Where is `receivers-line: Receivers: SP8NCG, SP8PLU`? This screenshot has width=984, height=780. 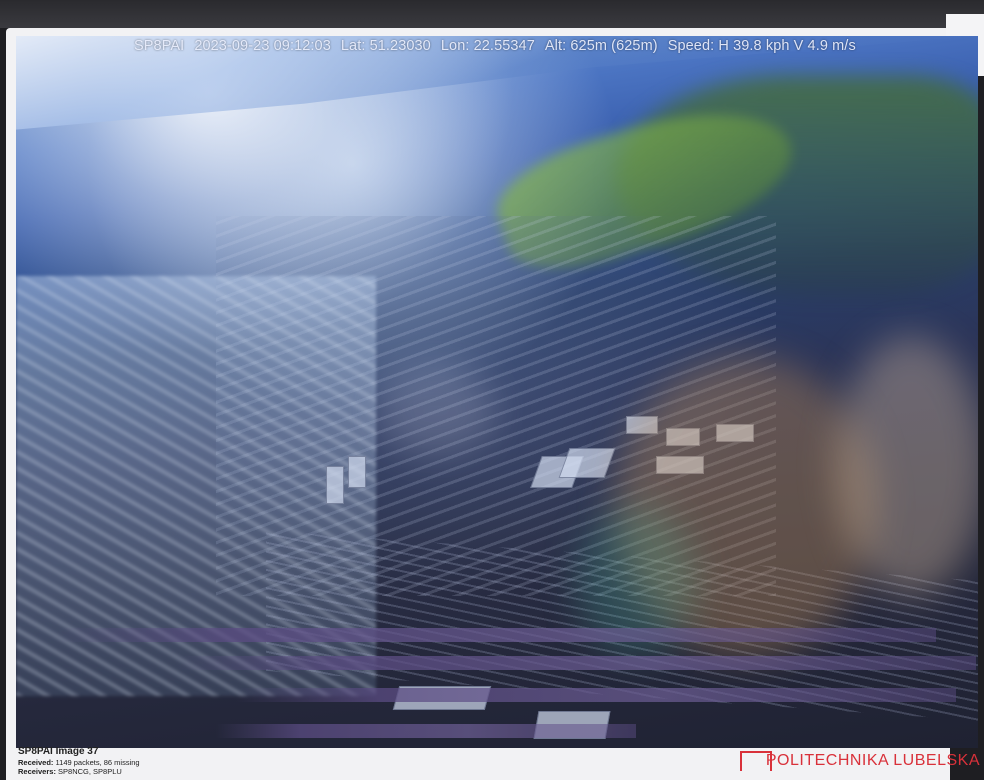 receivers-line: Receivers: SP8NCG, SP8PLU is located at coordinates (178, 771).